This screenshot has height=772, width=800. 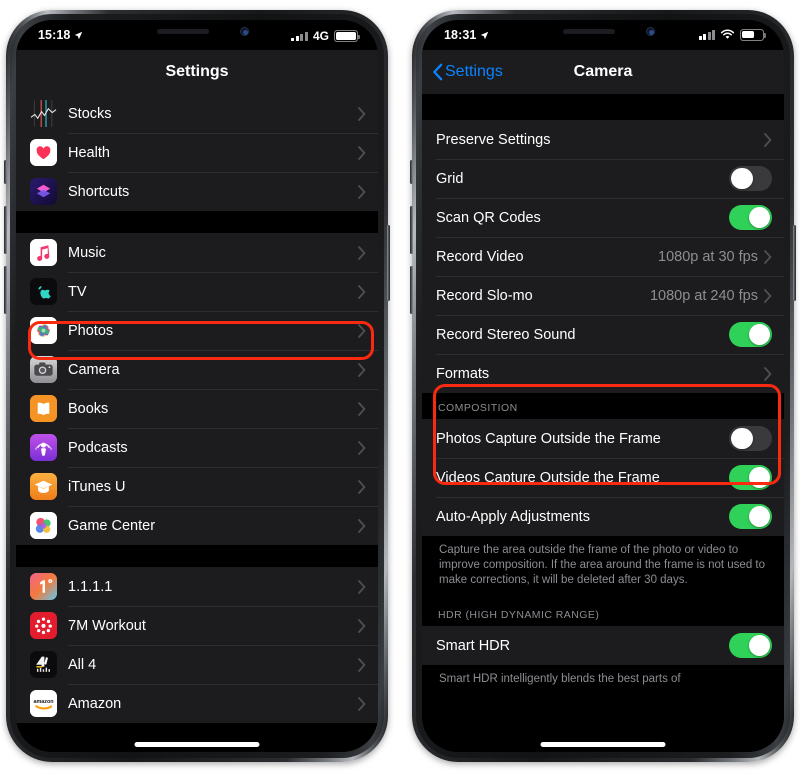 What do you see at coordinates (197, 330) in the screenshot?
I see `list-item: Photos` at bounding box center [197, 330].